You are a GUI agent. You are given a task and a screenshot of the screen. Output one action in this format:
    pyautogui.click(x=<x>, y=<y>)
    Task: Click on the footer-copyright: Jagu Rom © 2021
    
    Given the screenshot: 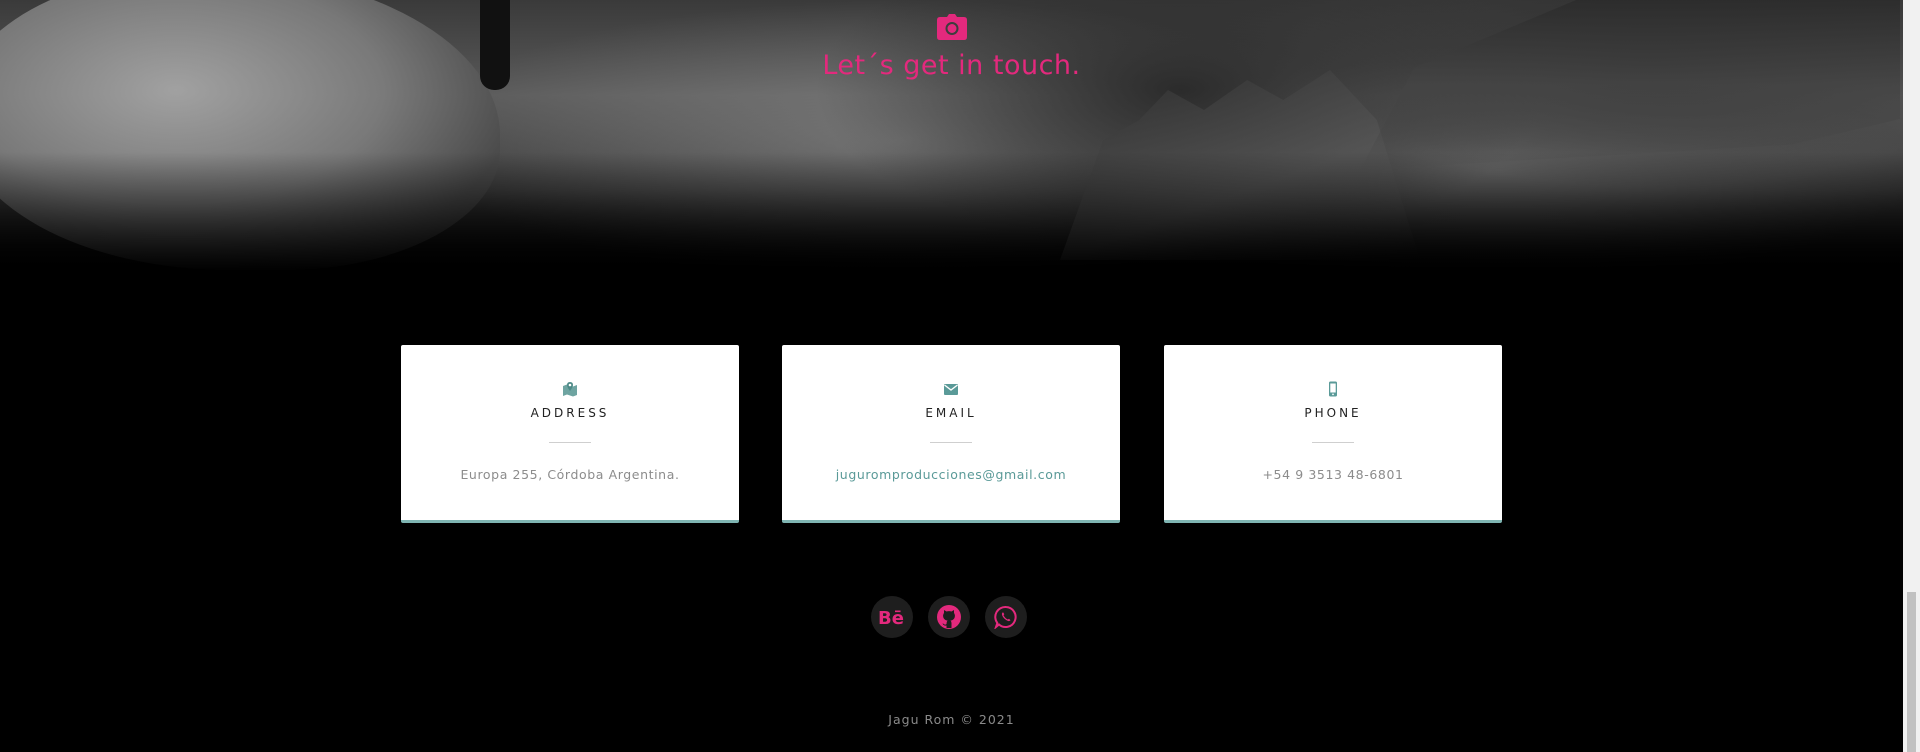 What is the action you would take?
    pyautogui.click(x=951, y=719)
    